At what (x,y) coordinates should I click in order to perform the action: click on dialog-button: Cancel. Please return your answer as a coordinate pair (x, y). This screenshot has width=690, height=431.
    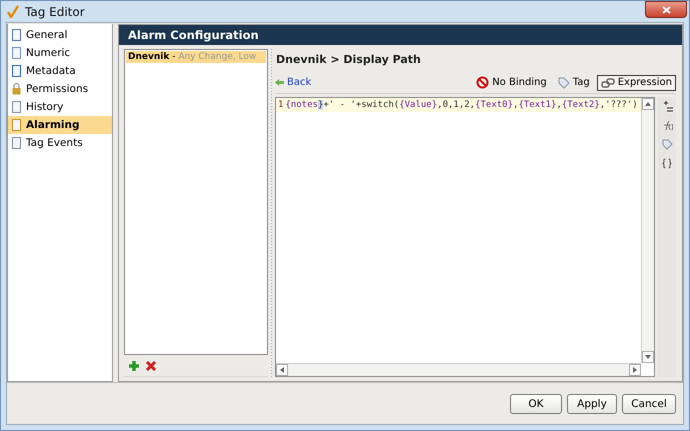
    Looking at the image, I should click on (649, 404).